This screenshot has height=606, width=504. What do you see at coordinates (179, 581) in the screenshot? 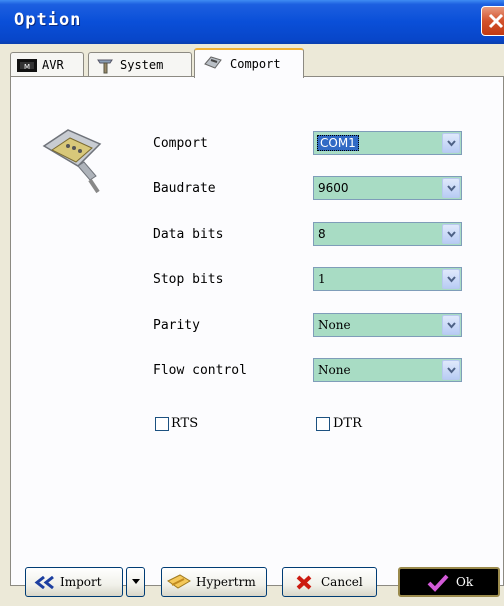
I see `hyperterminal-icon` at bounding box center [179, 581].